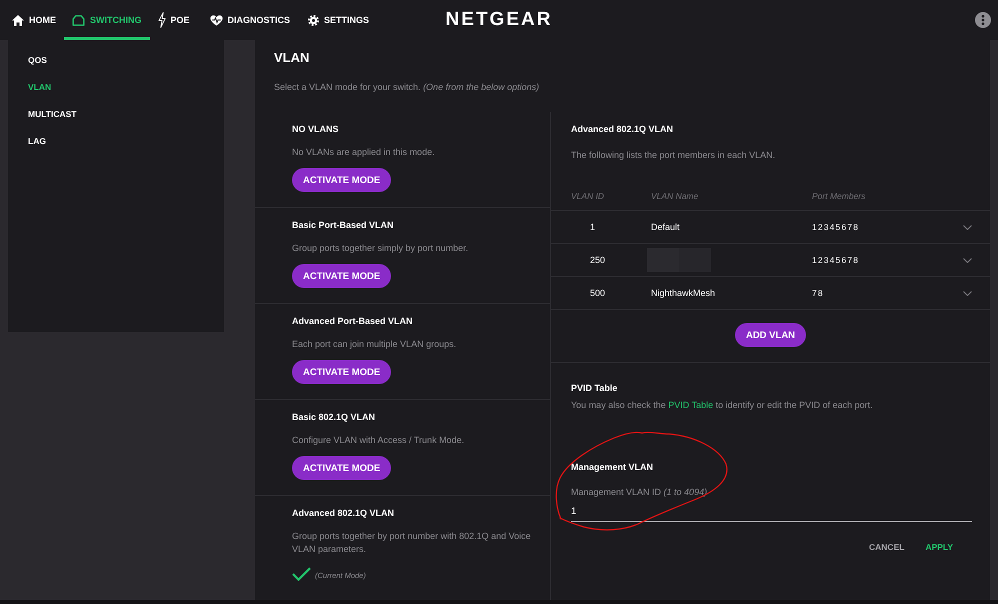  Describe the element at coordinates (886, 547) in the screenshot. I see `cancel-button: CANCEL` at that location.